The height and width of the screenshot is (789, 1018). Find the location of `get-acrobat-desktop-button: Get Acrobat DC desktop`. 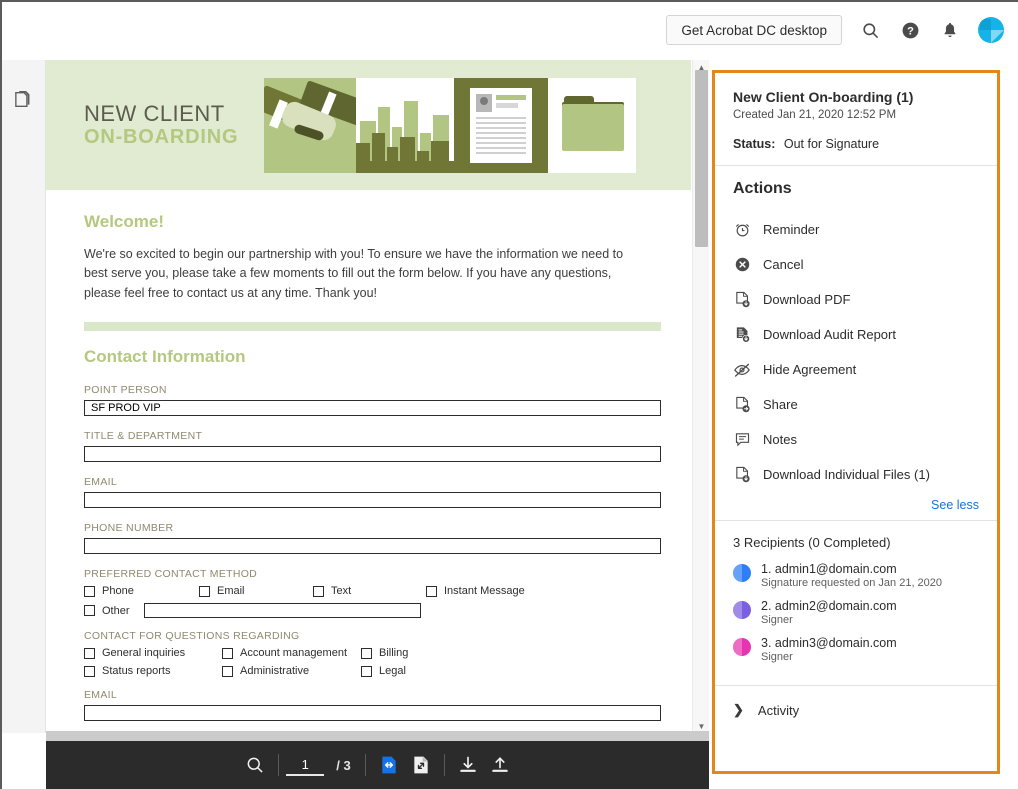

get-acrobat-desktop-button: Get Acrobat DC desktop is located at coordinates (754, 30).